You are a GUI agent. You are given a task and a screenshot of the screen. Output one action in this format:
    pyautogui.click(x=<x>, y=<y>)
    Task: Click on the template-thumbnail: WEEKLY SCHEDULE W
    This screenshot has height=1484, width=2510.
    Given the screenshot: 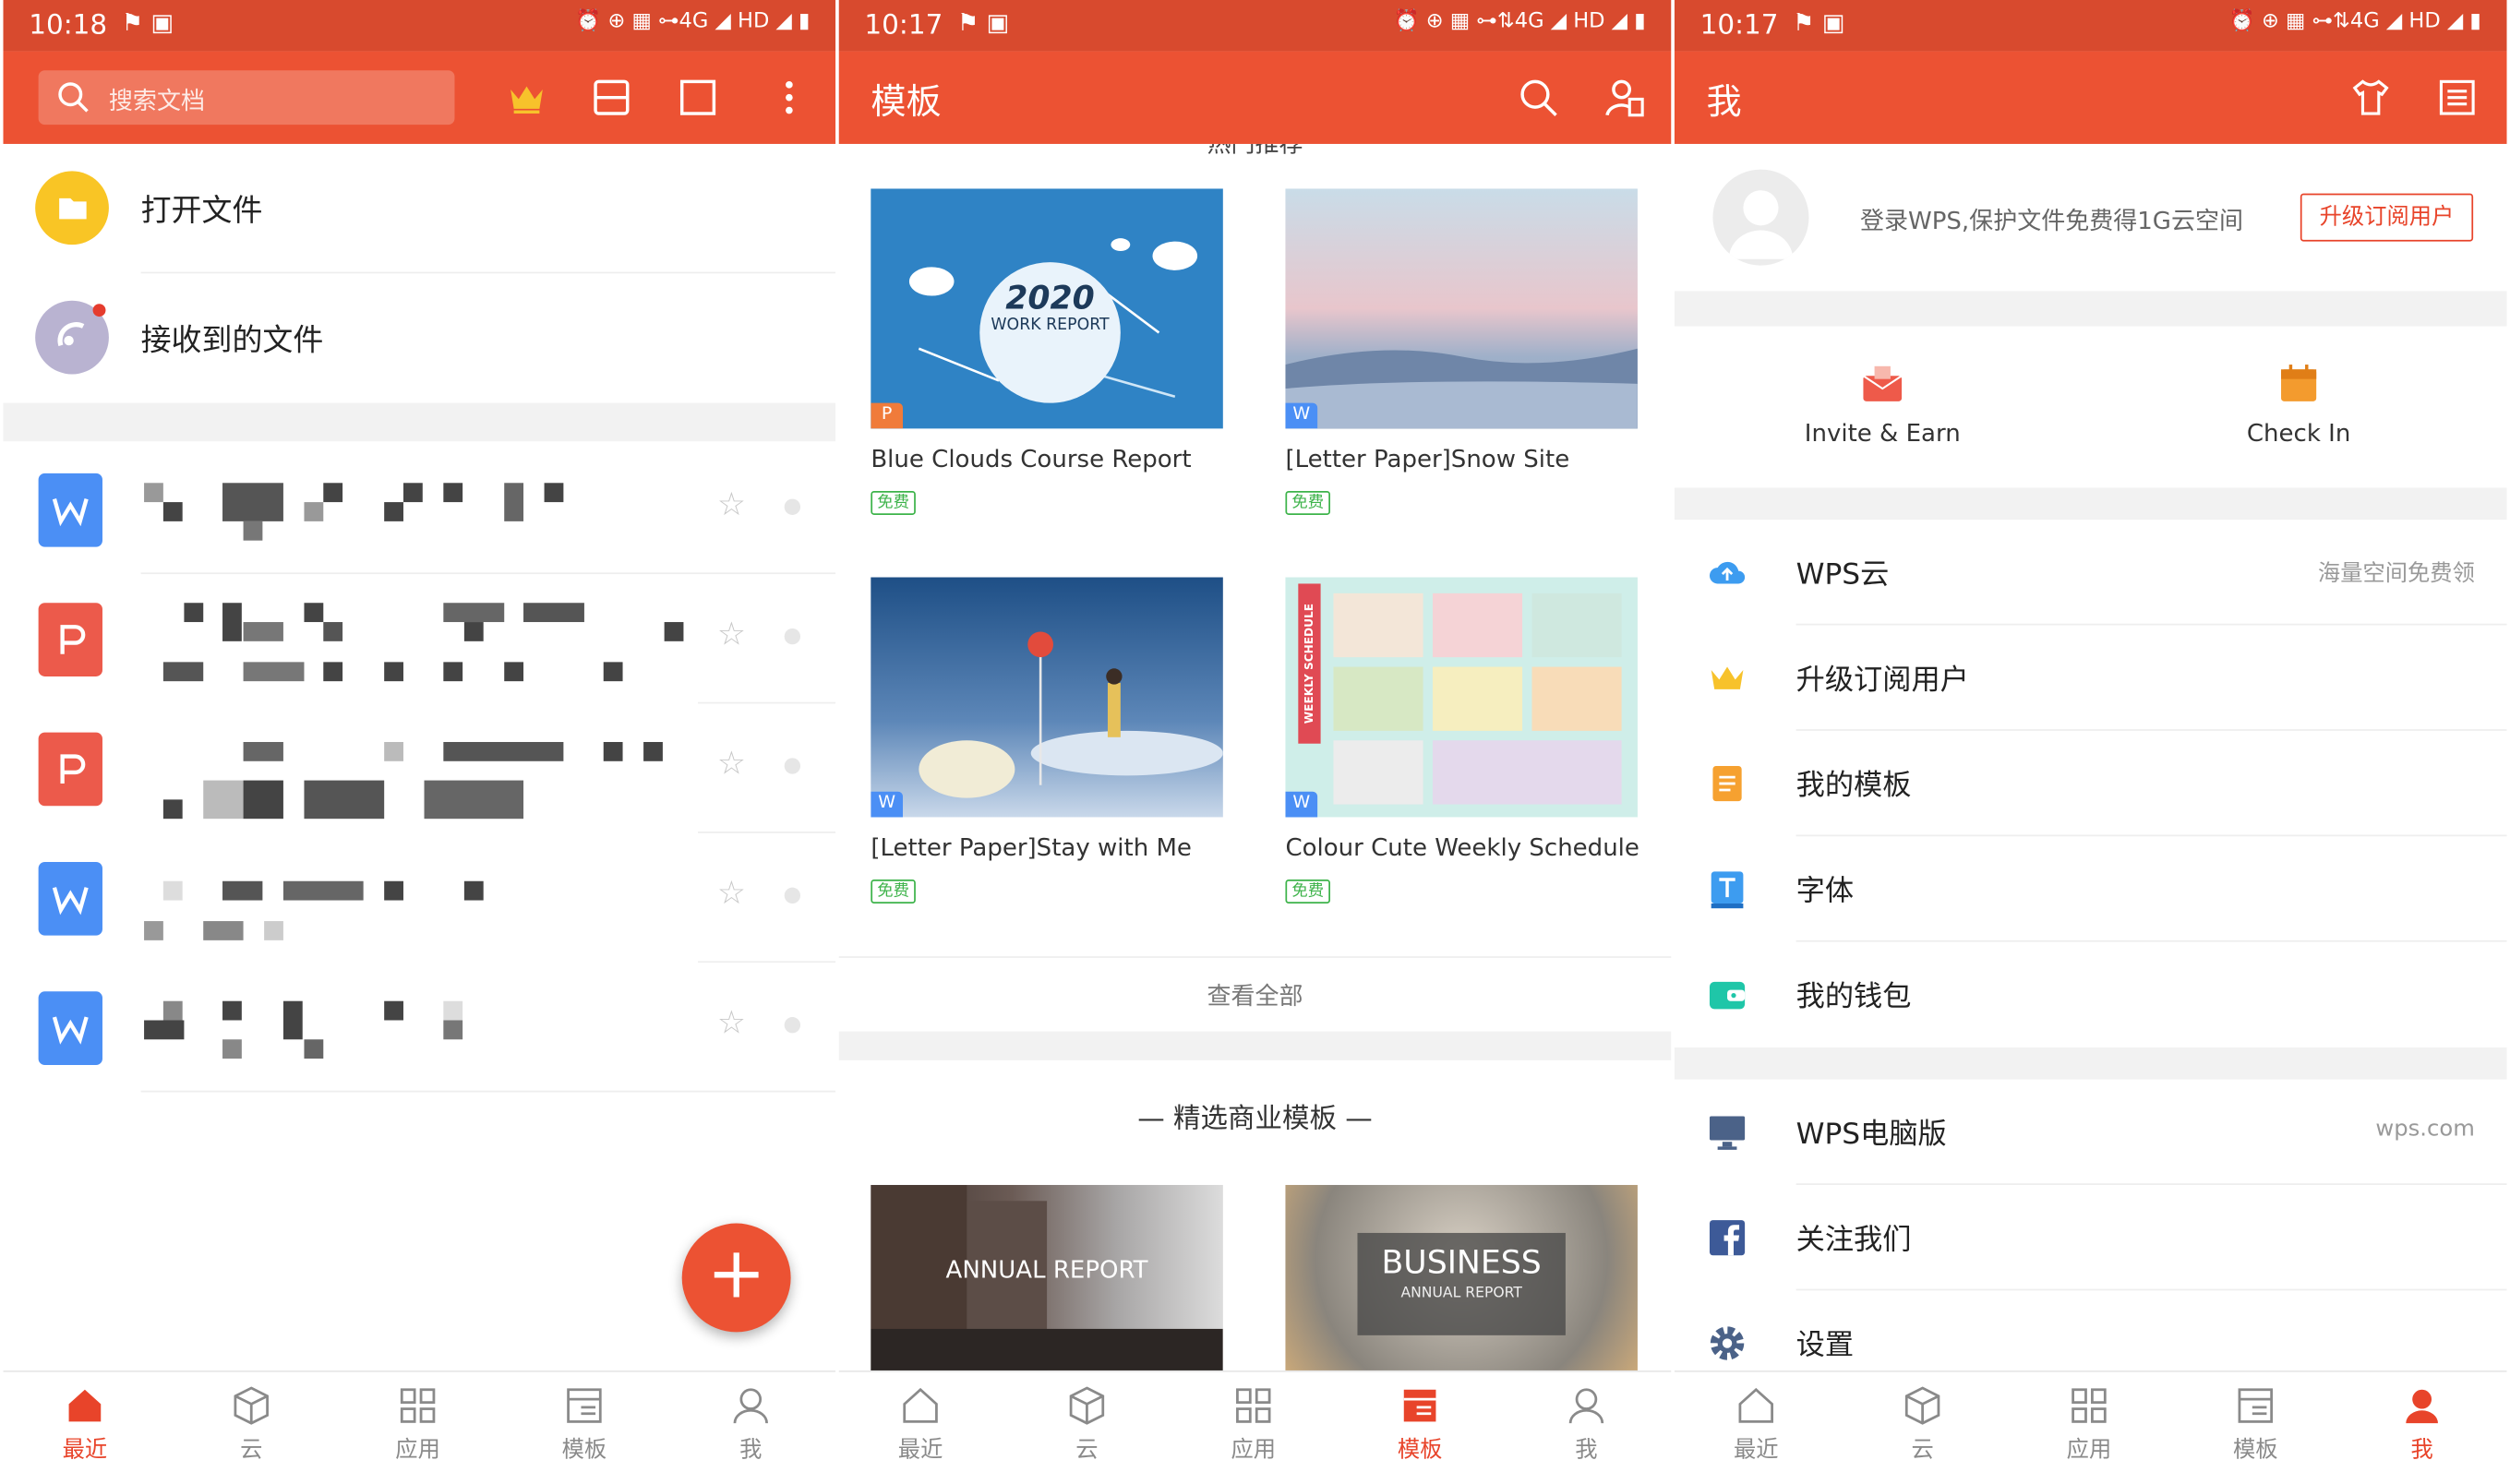 What is the action you would take?
    pyautogui.click(x=1461, y=697)
    